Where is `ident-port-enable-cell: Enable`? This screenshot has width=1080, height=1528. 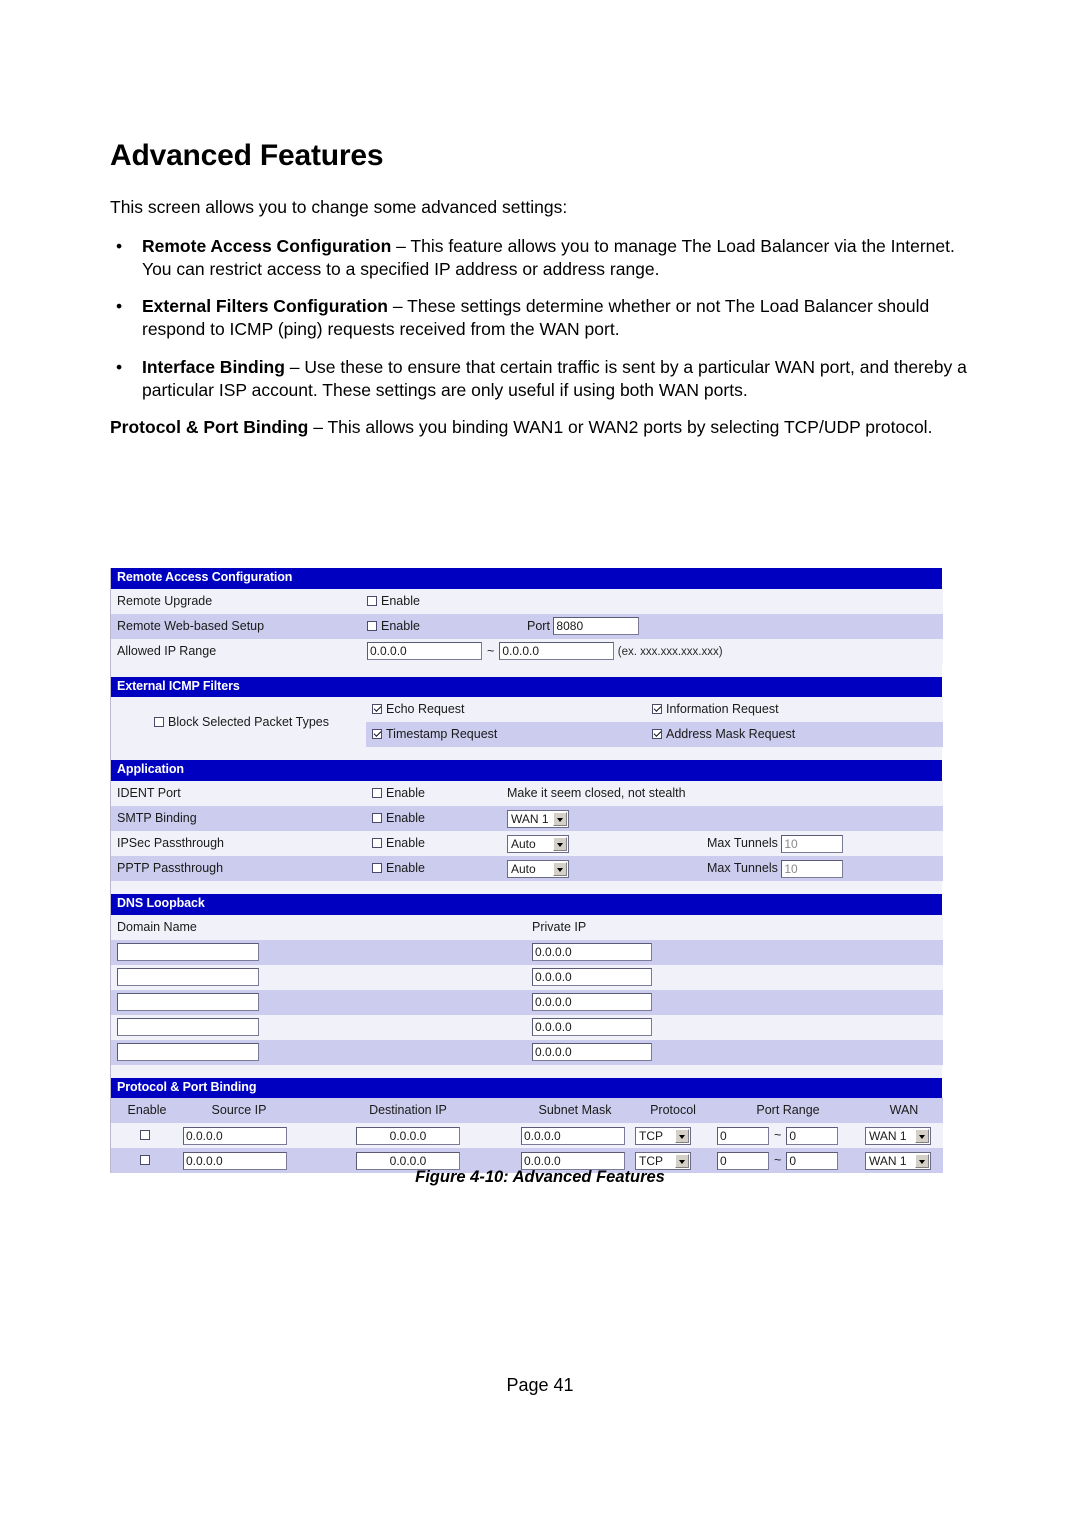
ident-port-enable-cell: Enable is located at coordinates (433, 793).